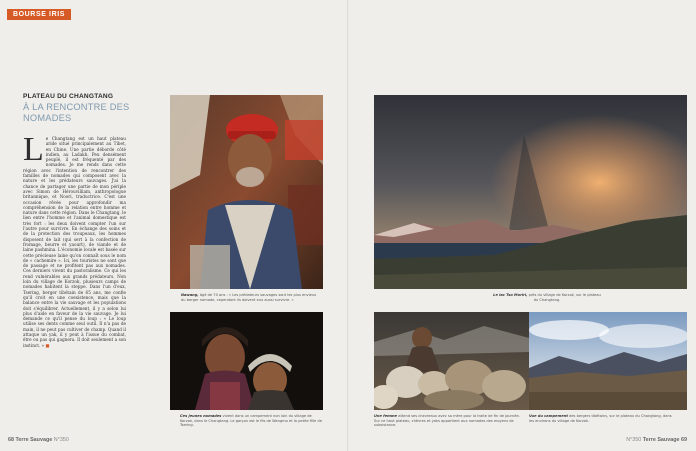 Image resolution: width=696 pixels, height=451 pixels. What do you see at coordinates (386, 416) in the screenshot?
I see `caption-woman-name: Une femme` at bounding box center [386, 416].